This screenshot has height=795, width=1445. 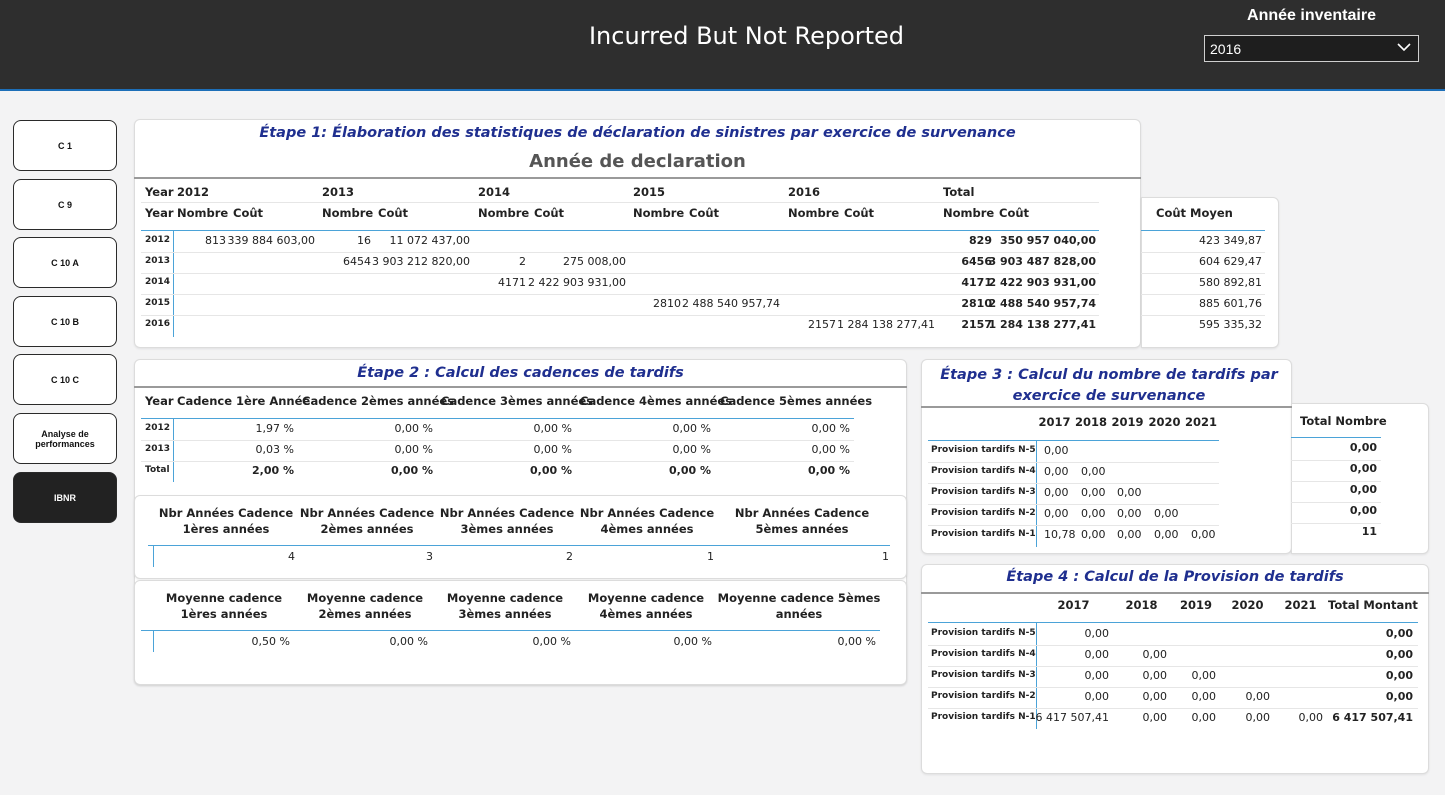 What do you see at coordinates (1311, 48) in the screenshot?
I see `year-filter-dropdown: 2016` at bounding box center [1311, 48].